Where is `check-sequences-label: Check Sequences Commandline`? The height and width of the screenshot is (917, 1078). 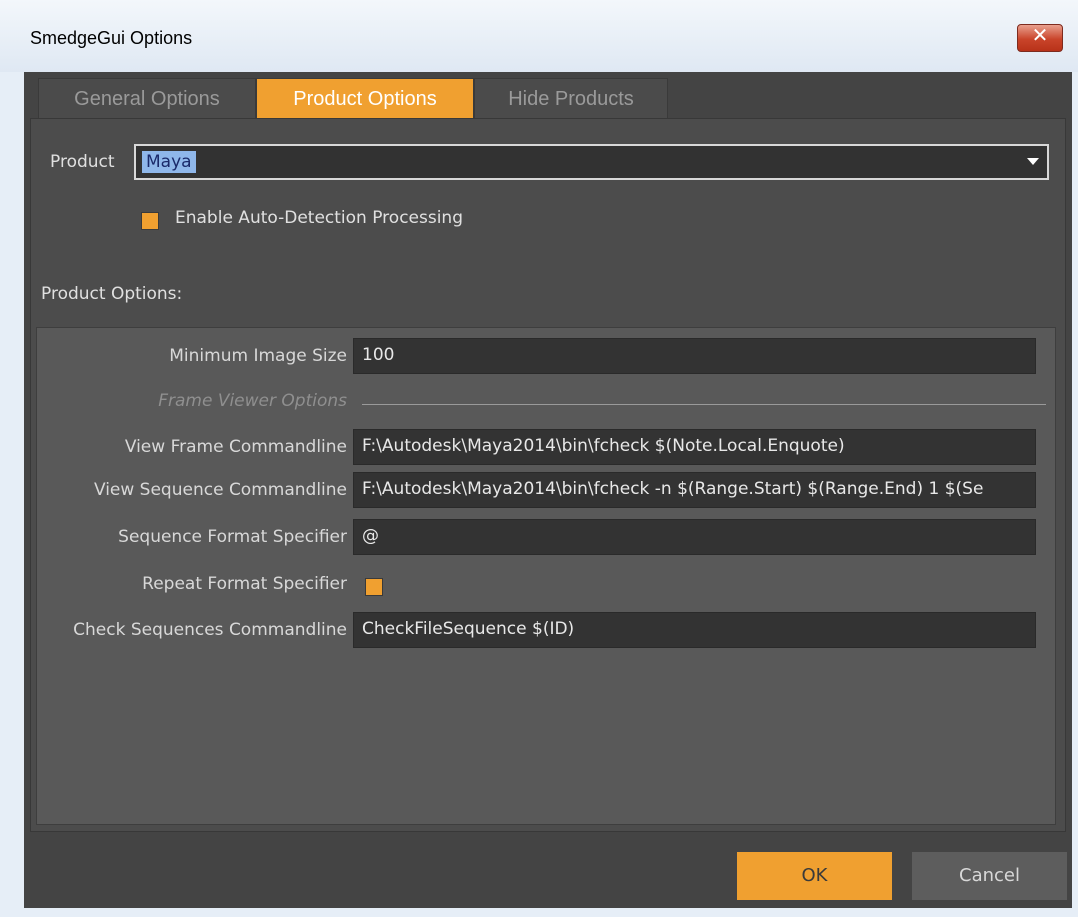
check-sequences-label: Check Sequences Commandline is located at coordinates (210, 630).